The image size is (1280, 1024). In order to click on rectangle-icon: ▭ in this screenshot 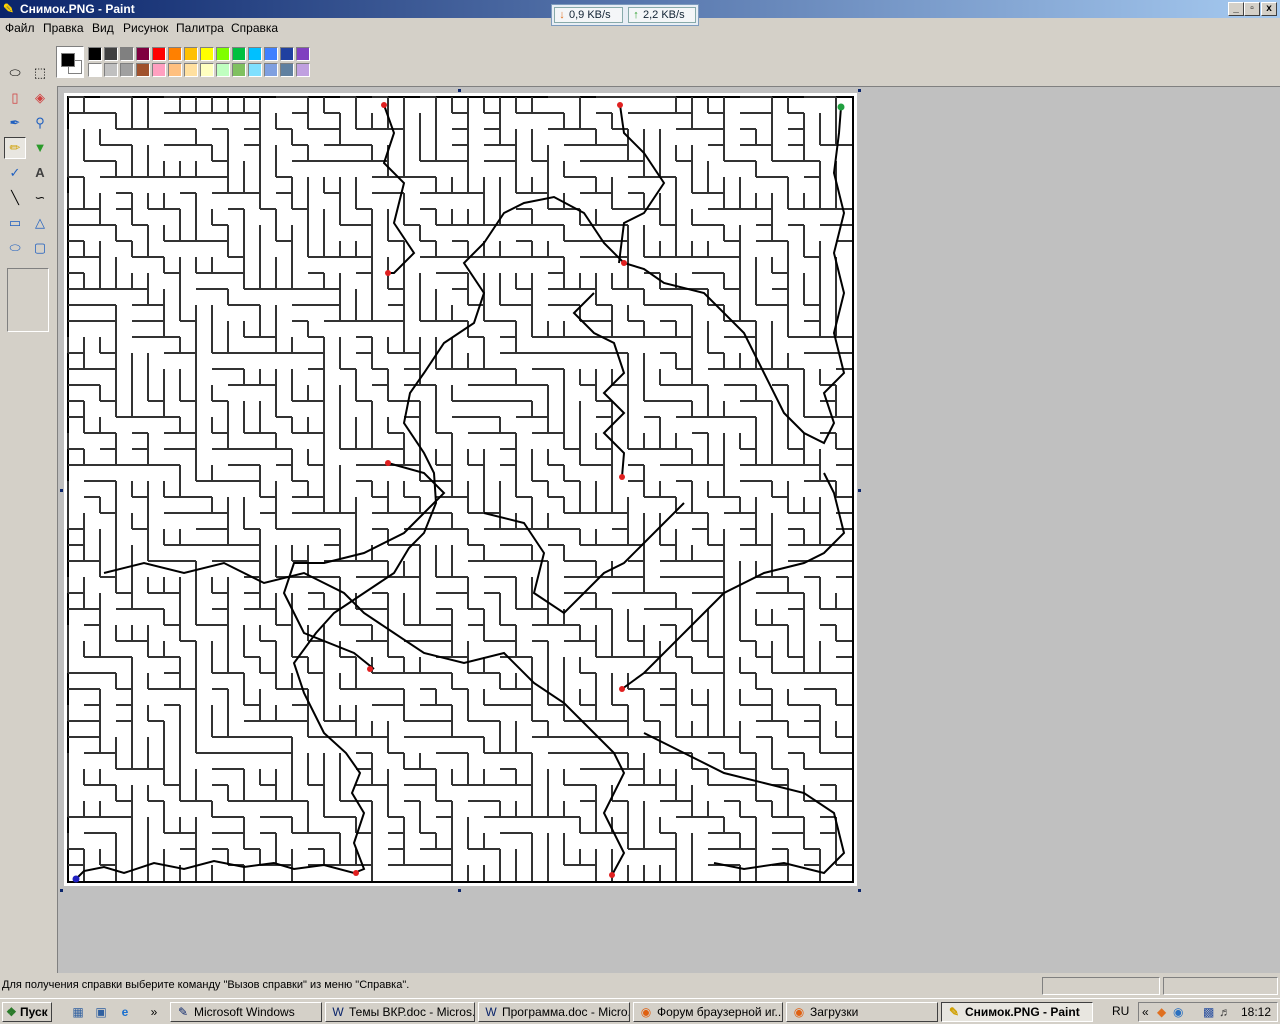, I will do `click(15, 223)`.